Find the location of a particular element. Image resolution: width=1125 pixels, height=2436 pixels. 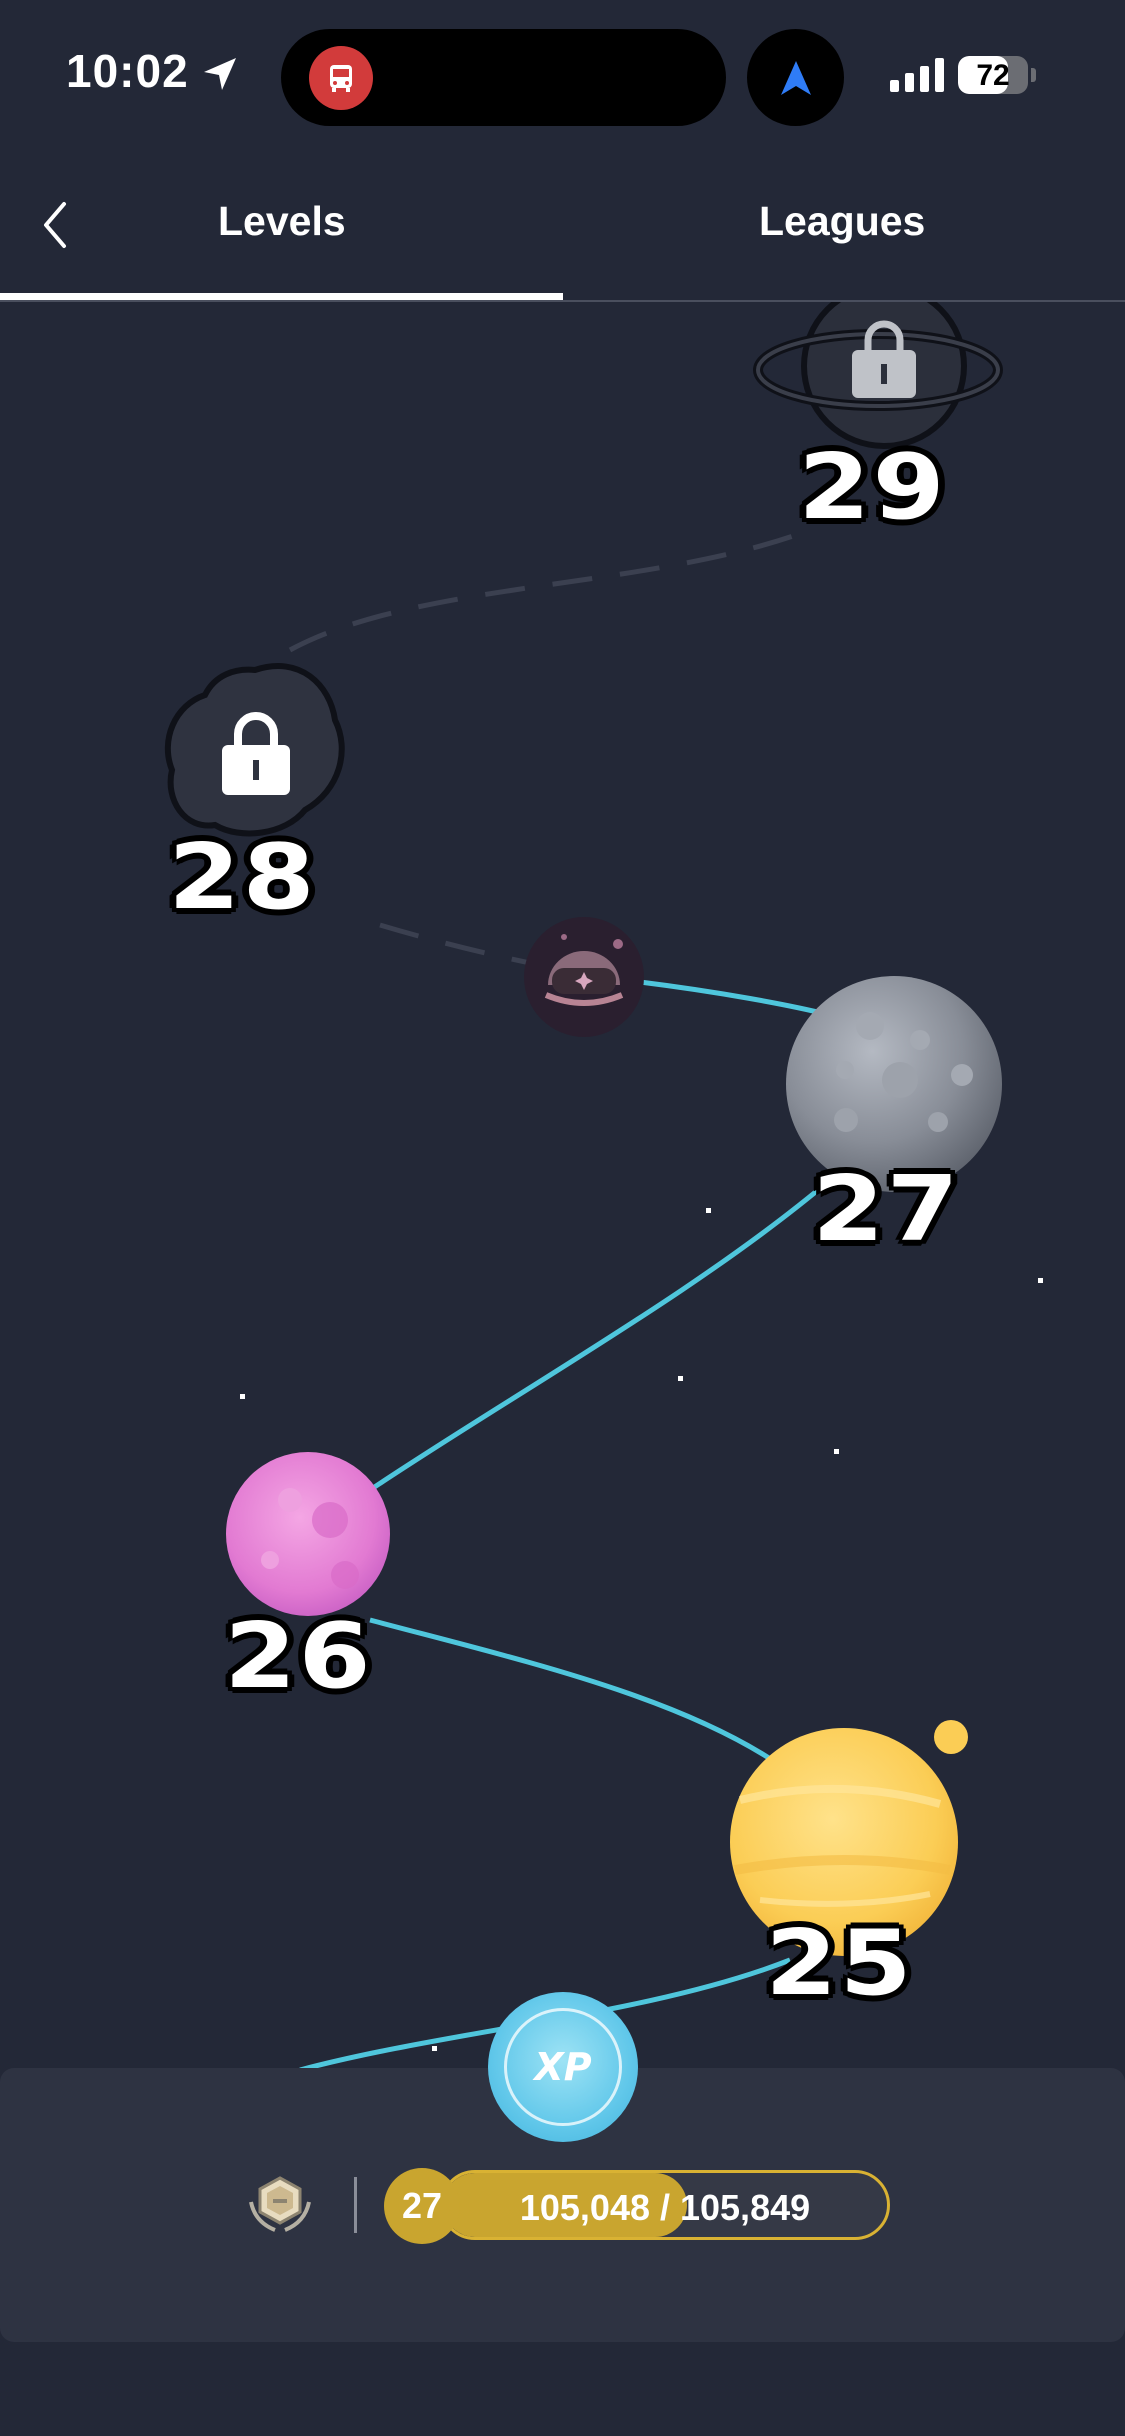

locked-path-lower is located at coordinates (460, 945).